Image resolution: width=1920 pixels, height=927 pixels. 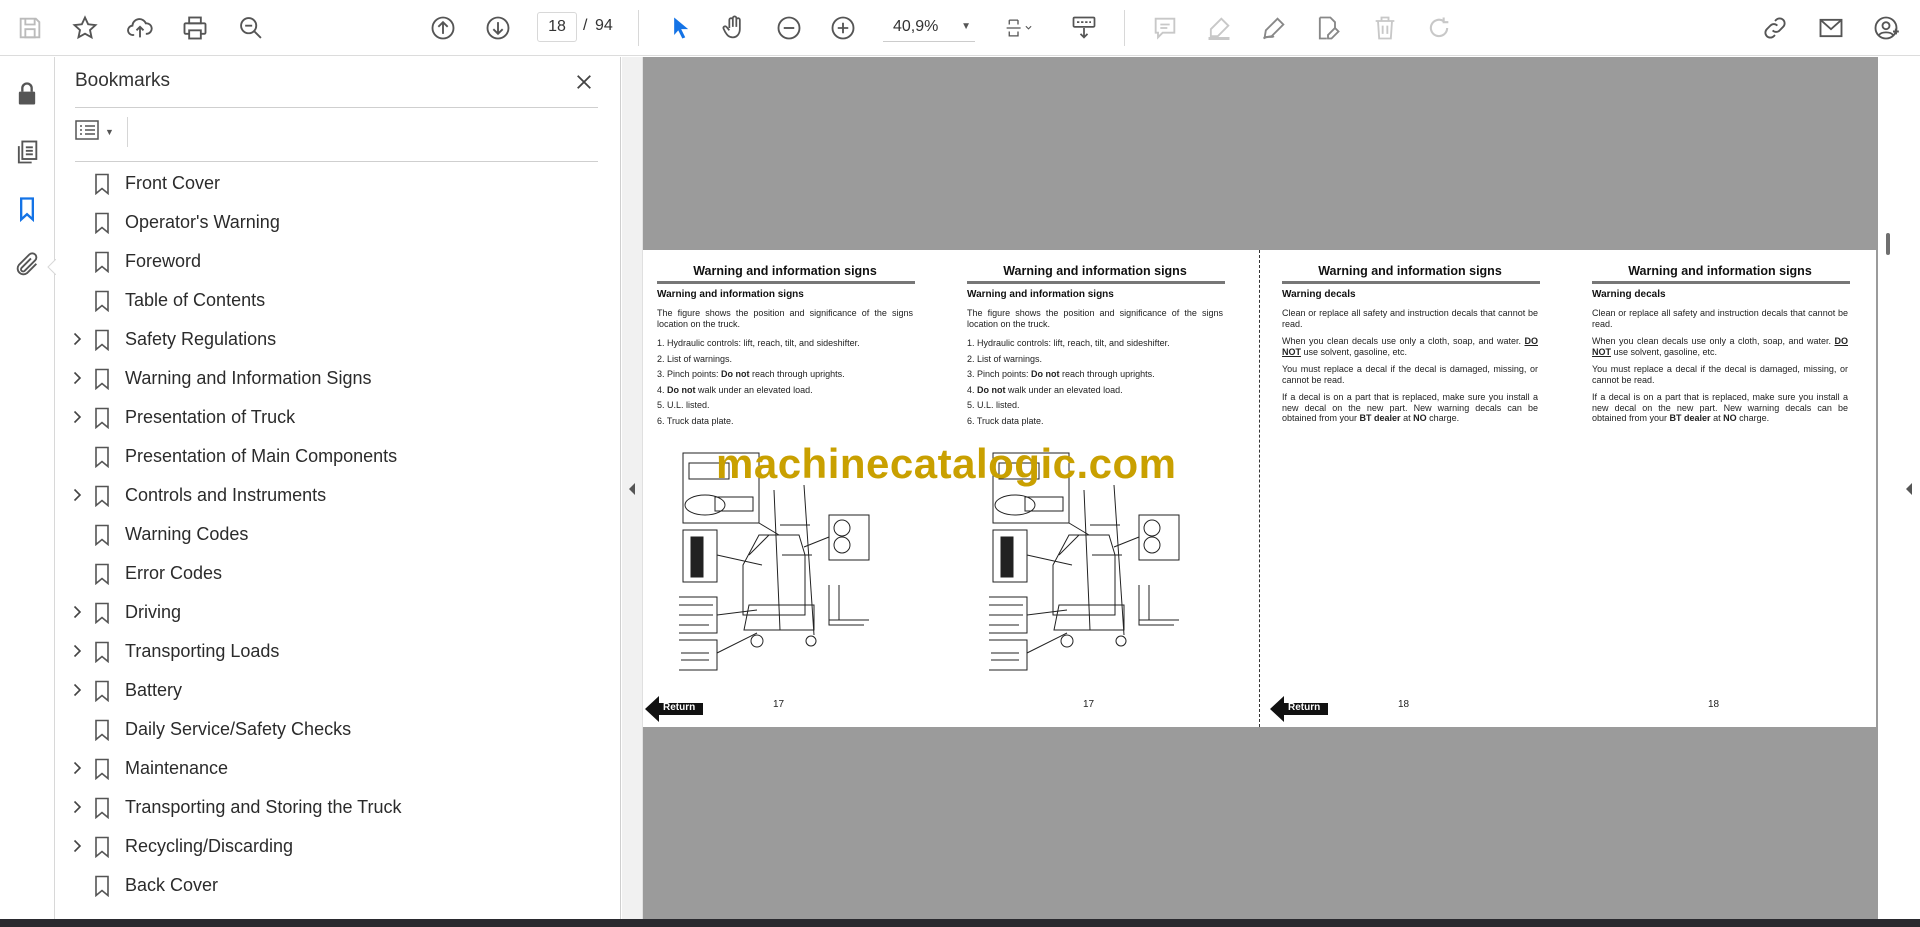 I want to click on bookmark-item: Transporting Loads, so click(x=336, y=651).